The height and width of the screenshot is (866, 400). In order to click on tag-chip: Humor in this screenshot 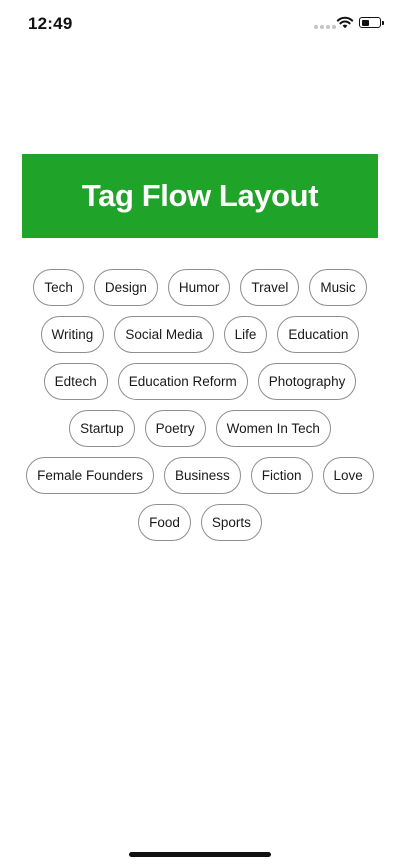, I will do `click(199, 287)`.